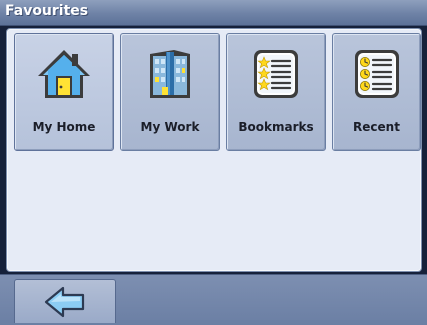  I want to click on my-work-button: My Work, so click(170, 92).